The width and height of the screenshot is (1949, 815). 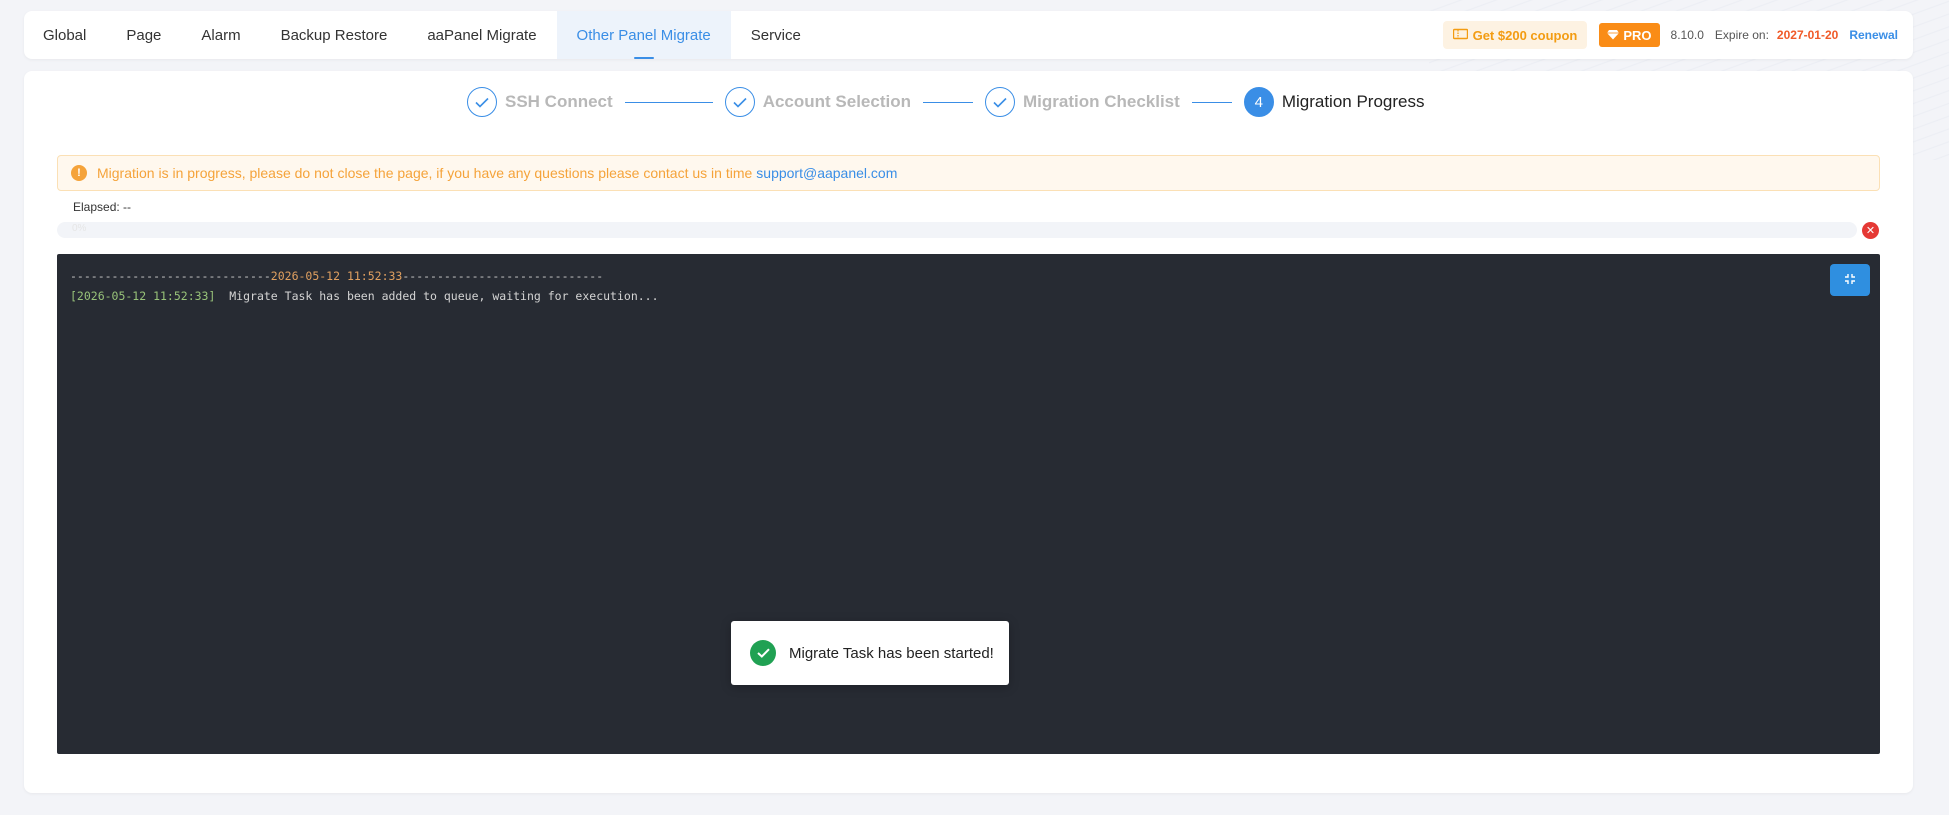 What do you see at coordinates (1613, 35) in the screenshot?
I see `diamond-icon` at bounding box center [1613, 35].